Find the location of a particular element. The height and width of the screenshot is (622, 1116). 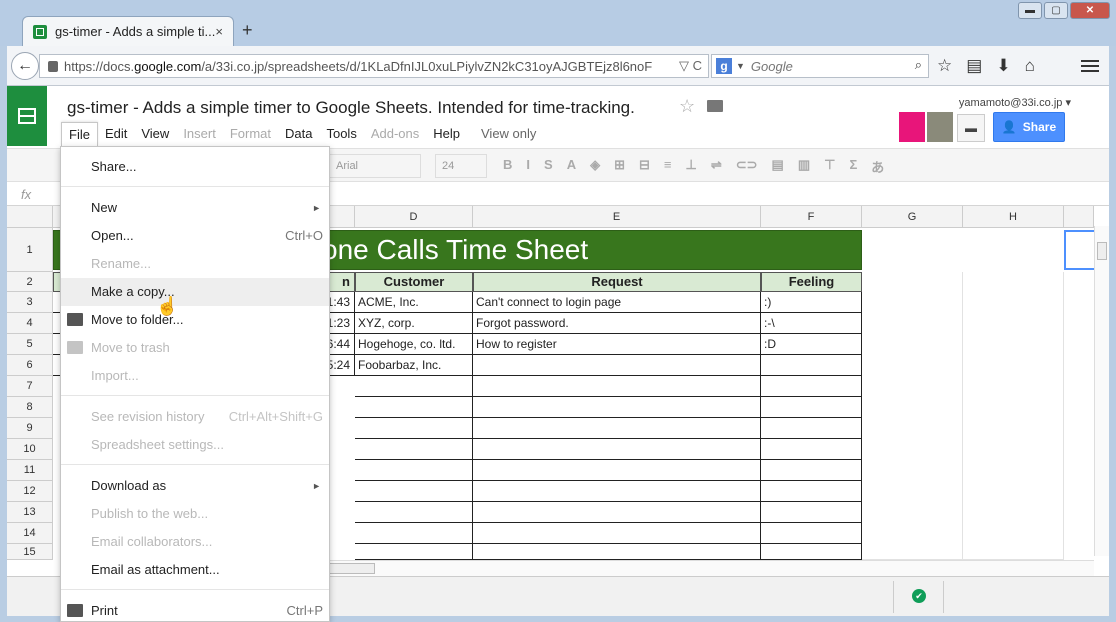

italic-icon: I is located at coordinates (528, 166).